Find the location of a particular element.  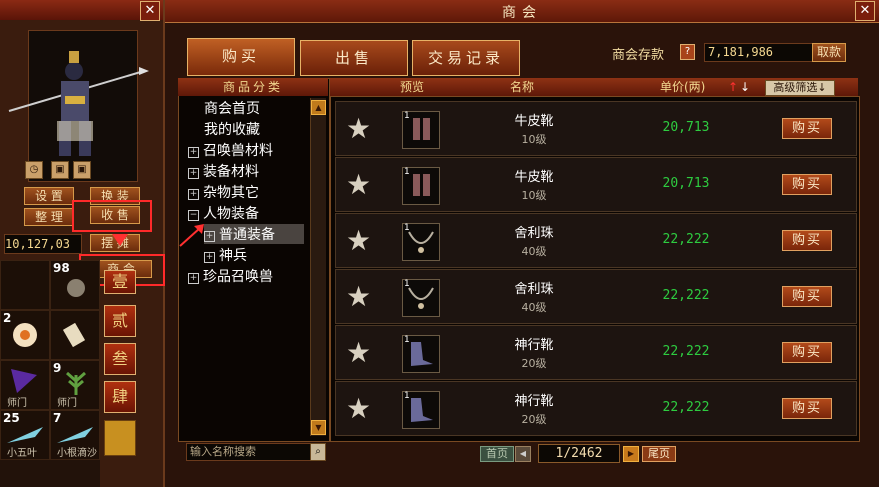

bank-deposit-value: 7,181,986 is located at coordinates (758, 52).